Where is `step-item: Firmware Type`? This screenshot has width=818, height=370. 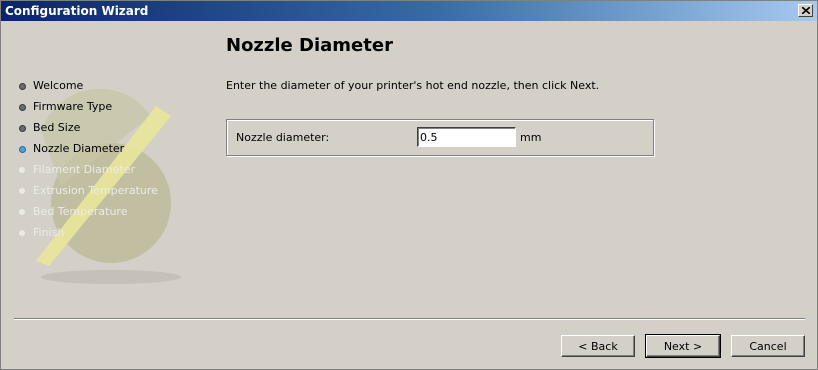 step-item: Firmware Type is located at coordinates (88, 110).